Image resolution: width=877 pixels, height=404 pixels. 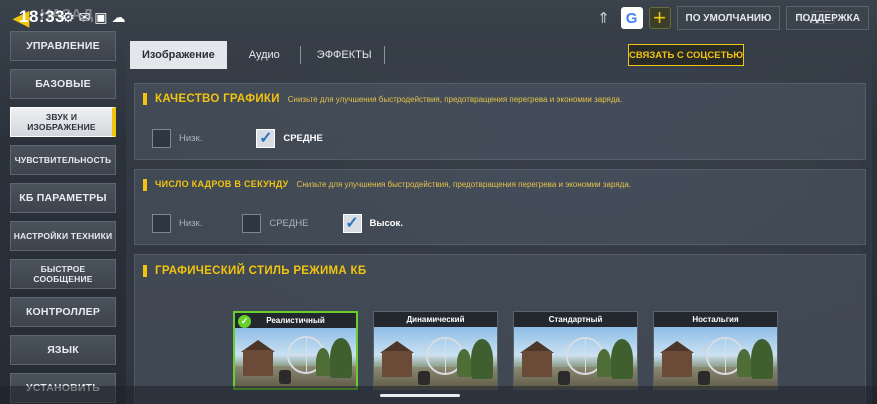 What do you see at coordinates (604, 18) in the screenshot?
I see `rank-icon: ⇑` at bounding box center [604, 18].